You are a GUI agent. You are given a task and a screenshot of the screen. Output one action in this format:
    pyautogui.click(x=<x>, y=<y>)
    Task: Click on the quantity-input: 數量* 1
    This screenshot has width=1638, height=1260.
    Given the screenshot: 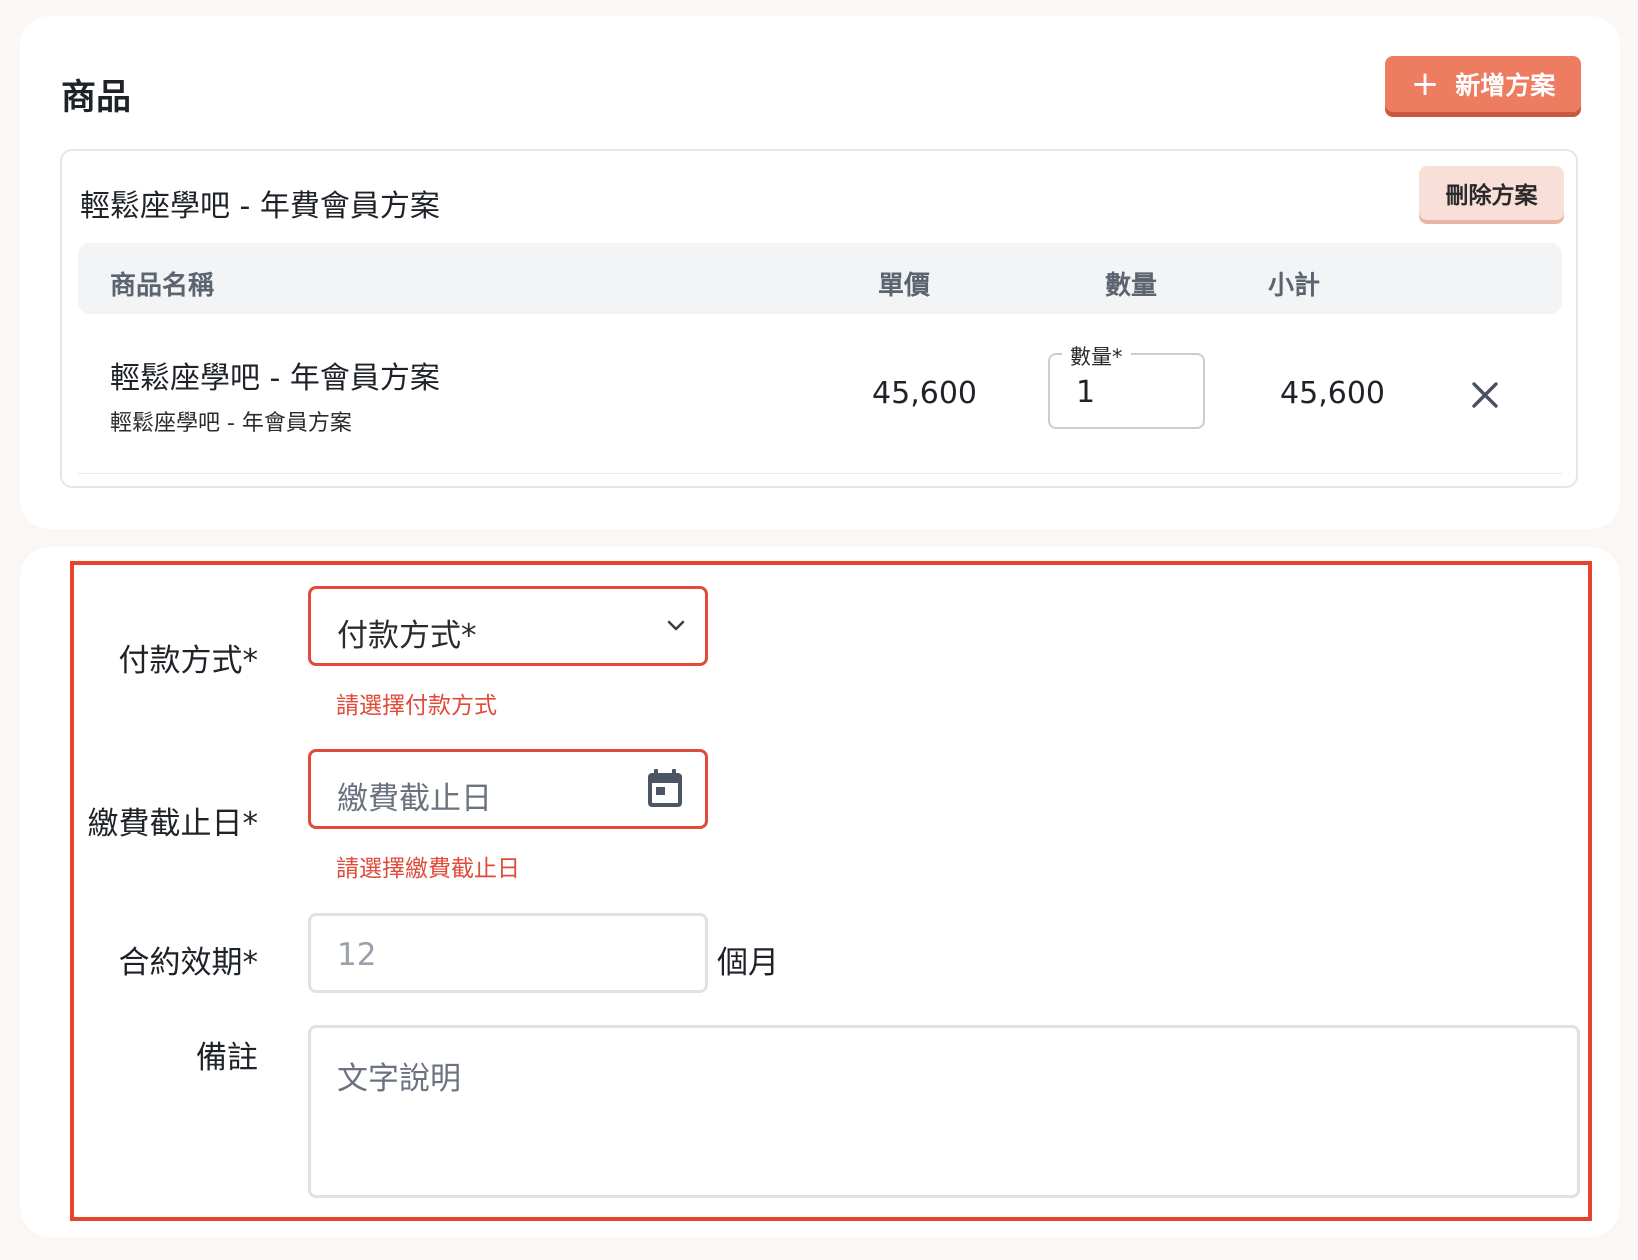 What is the action you would take?
    pyautogui.click(x=1126, y=385)
    